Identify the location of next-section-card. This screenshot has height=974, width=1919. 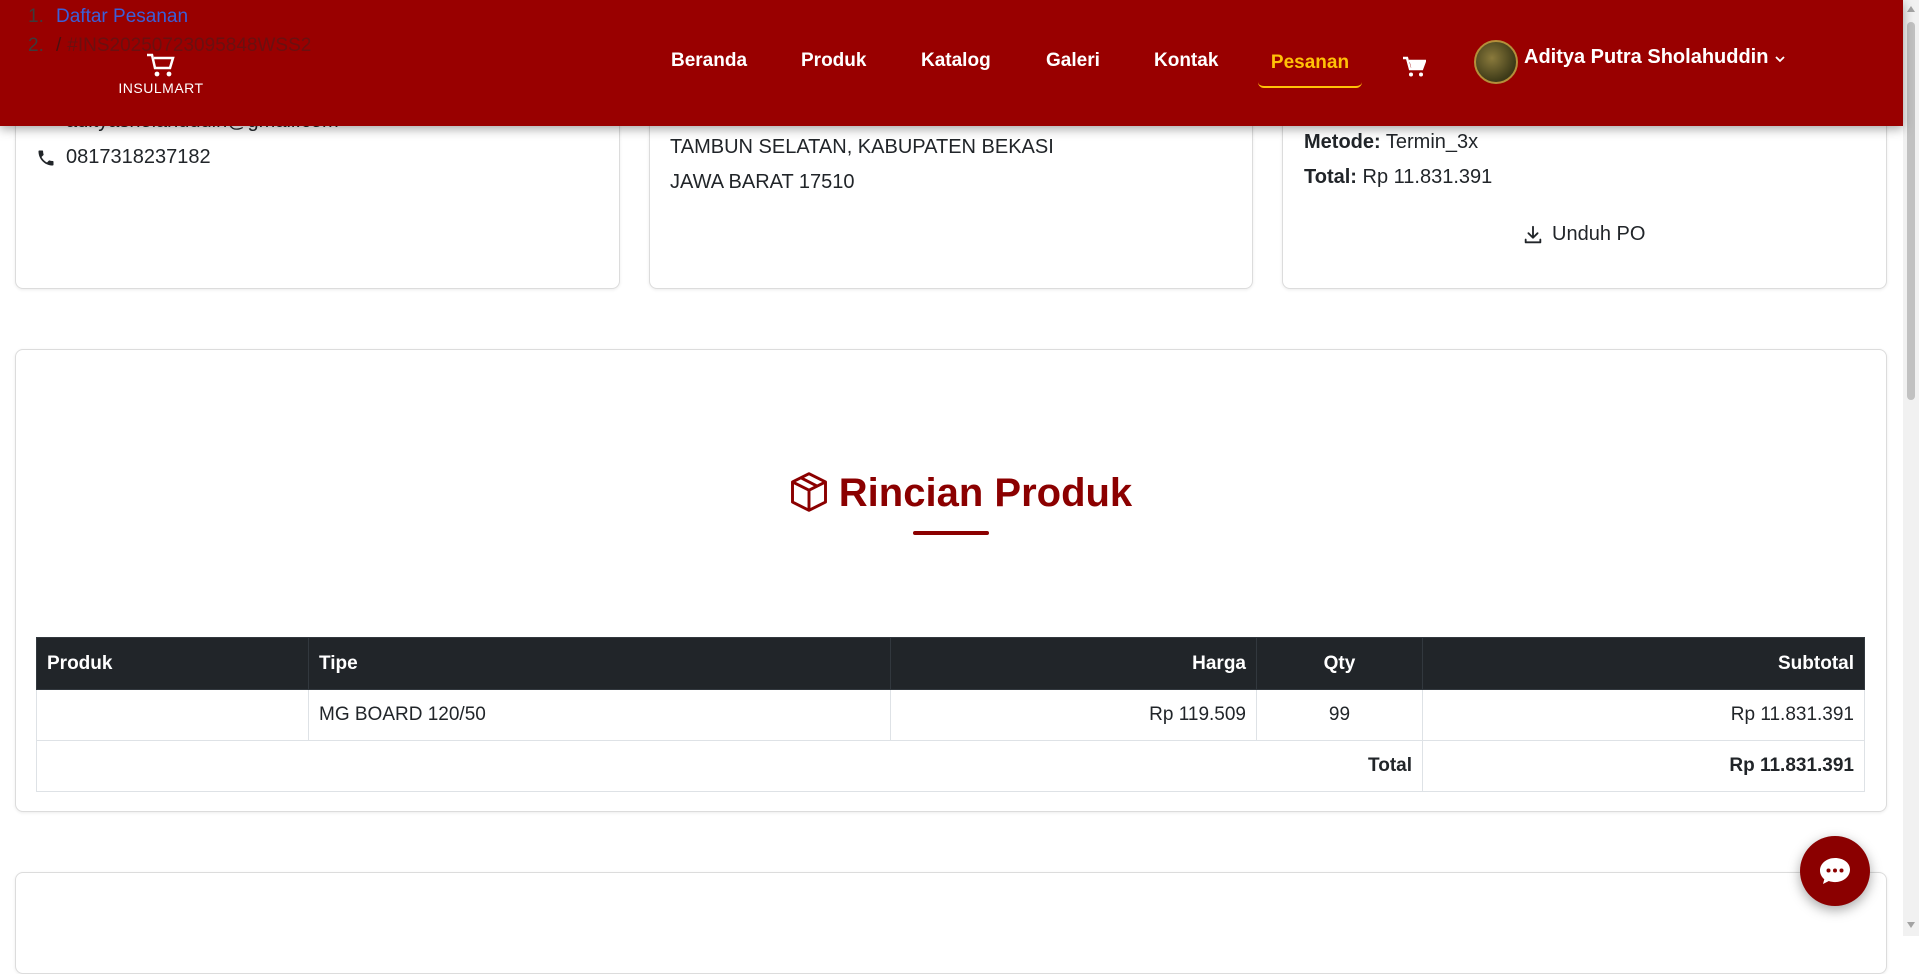
(951, 923).